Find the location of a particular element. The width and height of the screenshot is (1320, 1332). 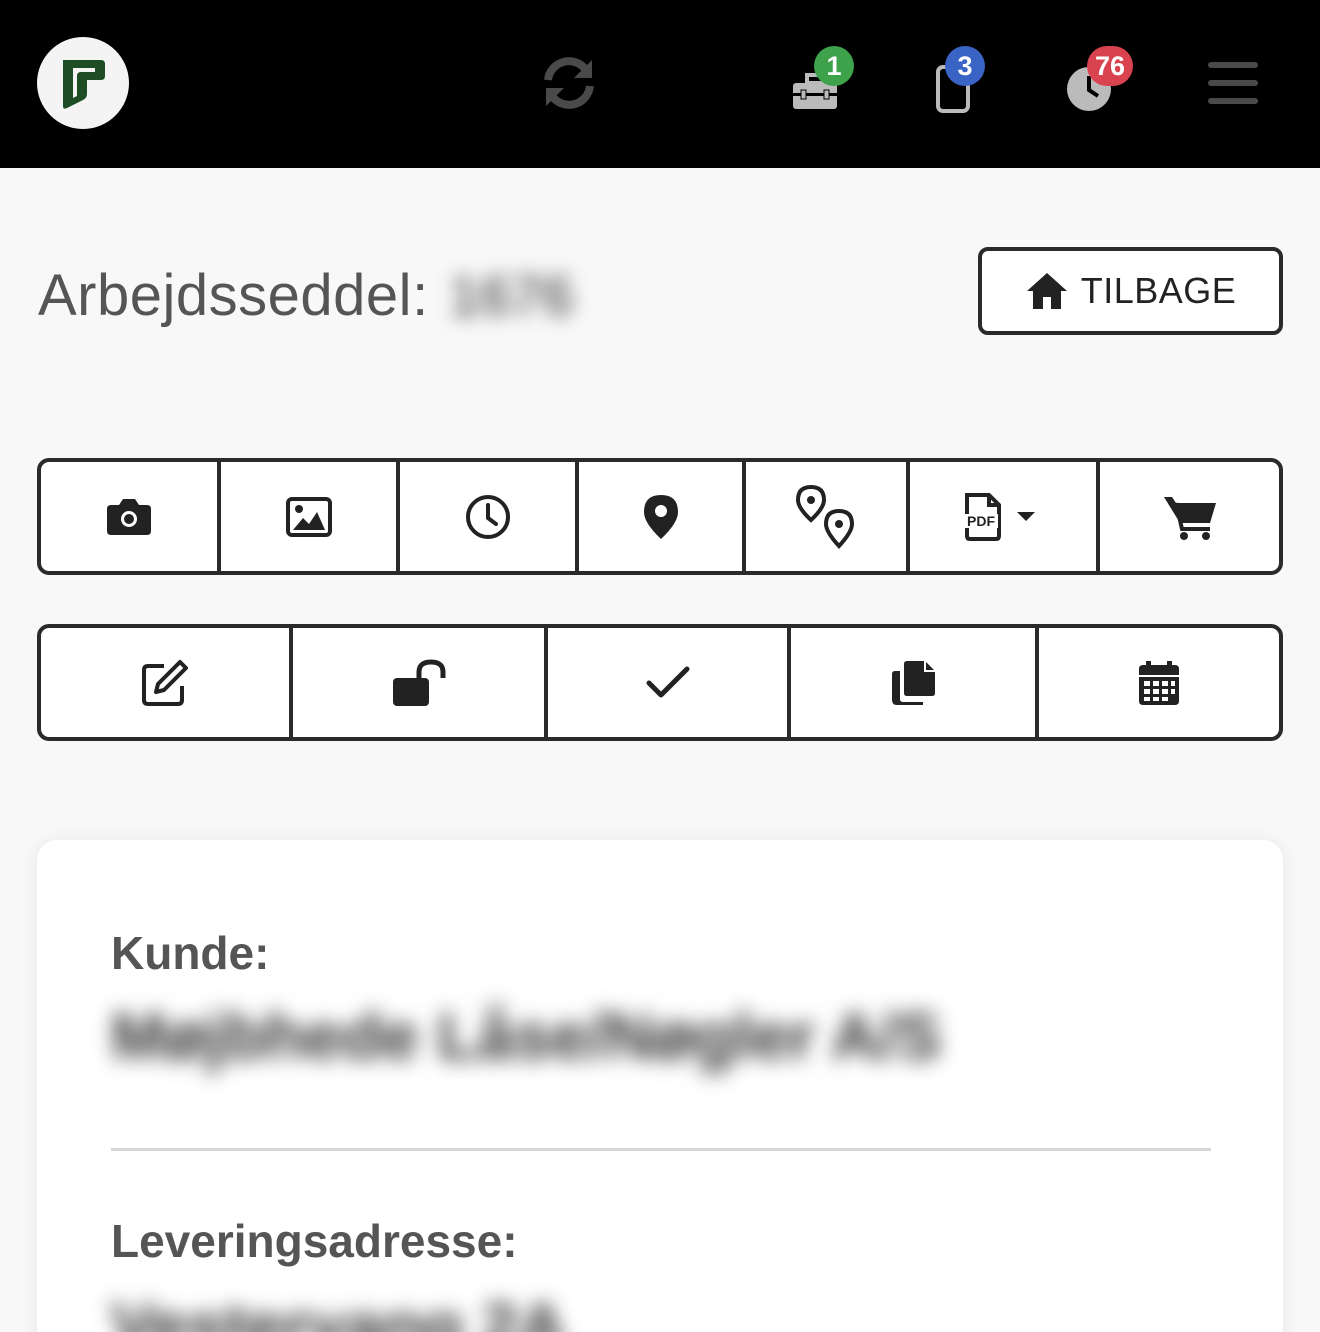

copy-icon is located at coordinates (913, 682).